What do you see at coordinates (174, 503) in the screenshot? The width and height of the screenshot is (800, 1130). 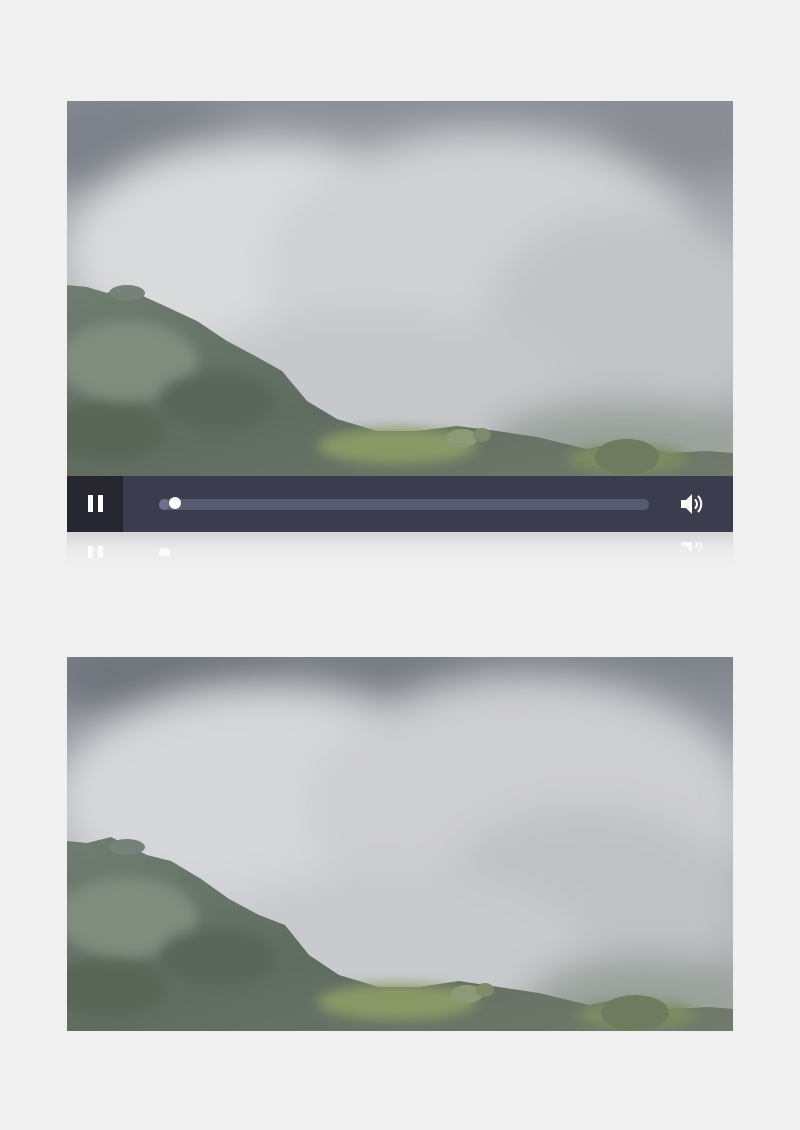 I see `progress-knob` at bounding box center [174, 503].